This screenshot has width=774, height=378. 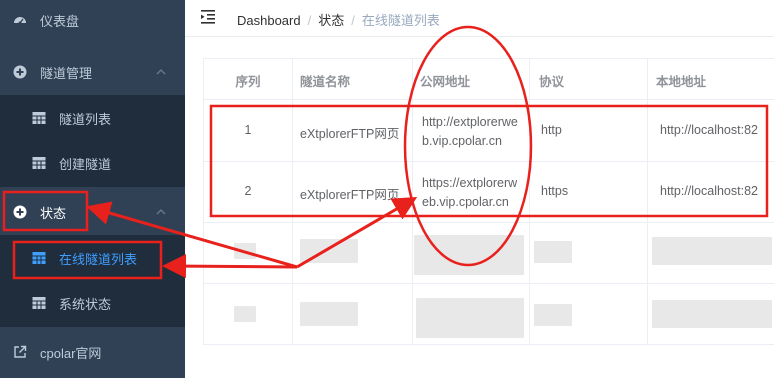 What do you see at coordinates (465, 202) in the screenshot?
I see `public-url-line: eb.vip.cpolar.cn` at bounding box center [465, 202].